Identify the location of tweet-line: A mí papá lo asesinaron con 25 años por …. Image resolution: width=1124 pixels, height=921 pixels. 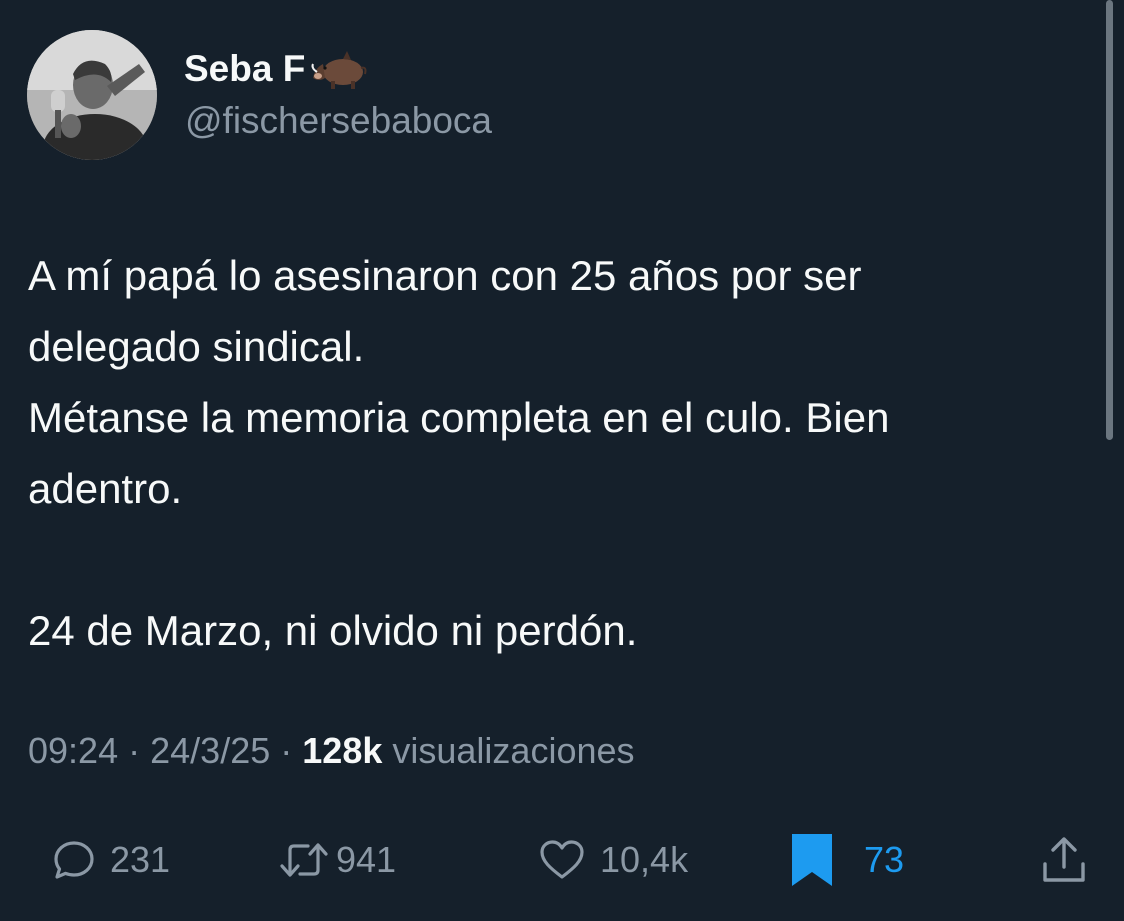
(445, 275).